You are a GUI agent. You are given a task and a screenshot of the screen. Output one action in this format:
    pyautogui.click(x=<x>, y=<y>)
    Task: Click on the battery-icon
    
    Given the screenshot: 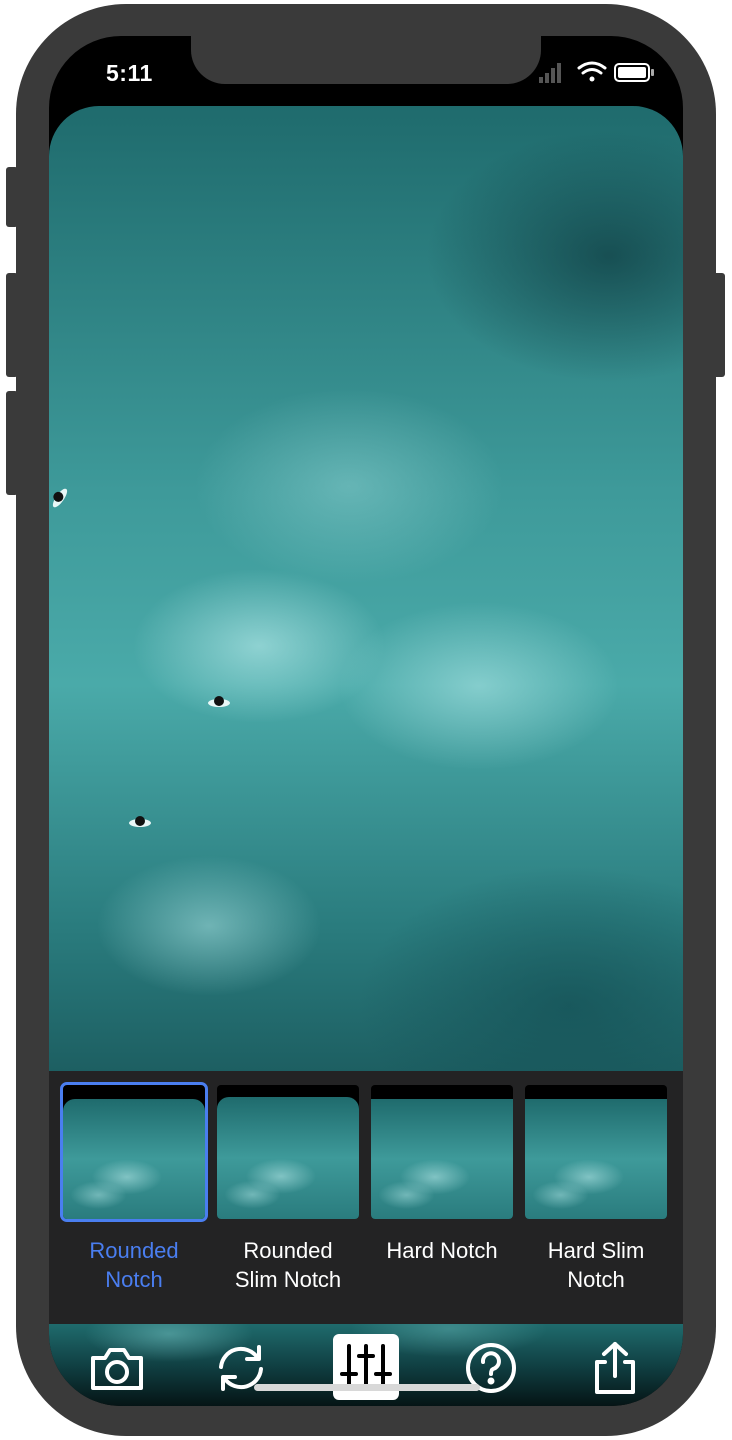 What is the action you would take?
    pyautogui.click(x=634, y=72)
    